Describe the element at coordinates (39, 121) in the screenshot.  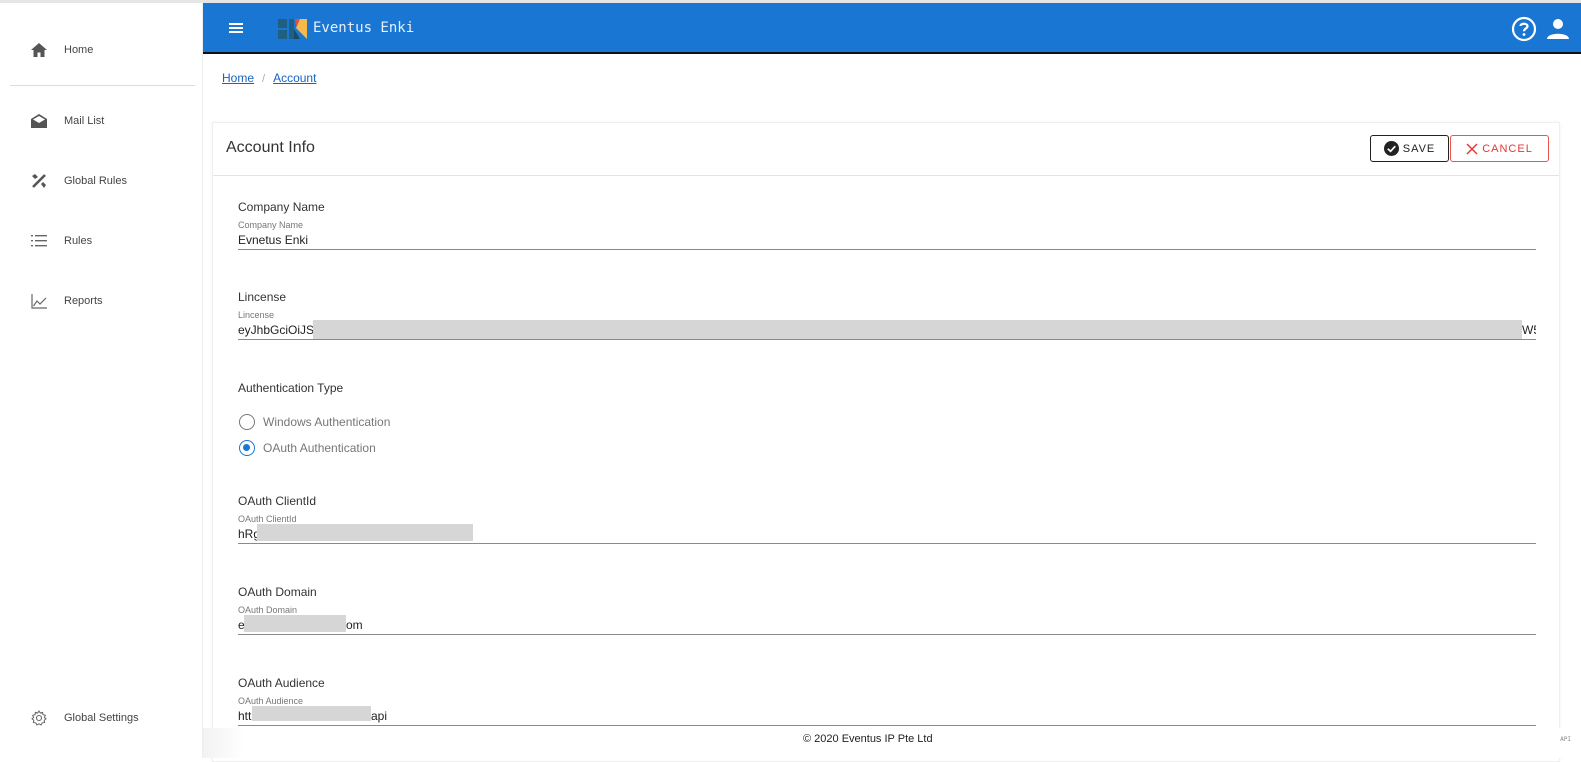
I see `mail-open-icon` at that location.